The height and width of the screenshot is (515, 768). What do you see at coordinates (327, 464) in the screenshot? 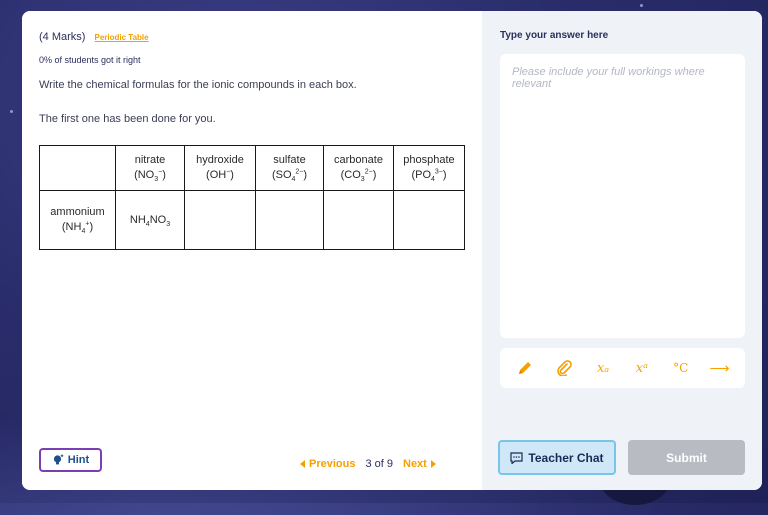
I see `previous-button: Previous` at bounding box center [327, 464].